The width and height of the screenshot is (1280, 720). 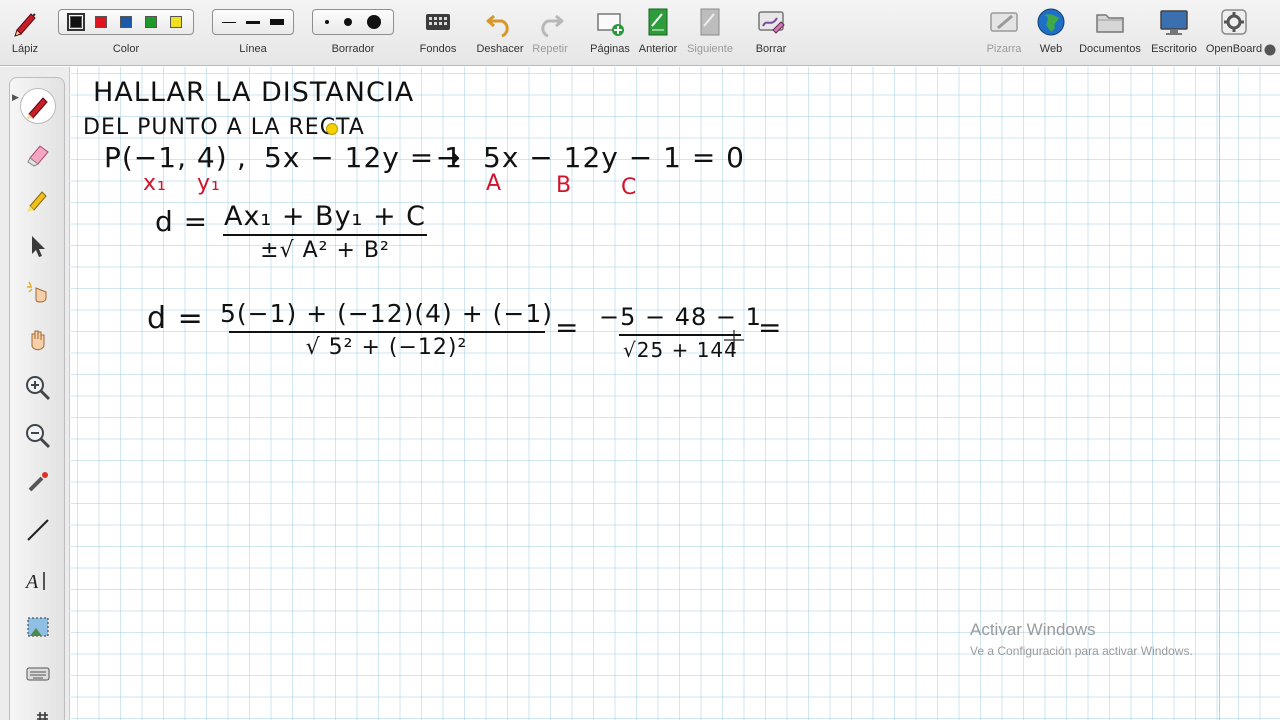 I want to click on zoom-out-tool, so click(x=38, y=436).